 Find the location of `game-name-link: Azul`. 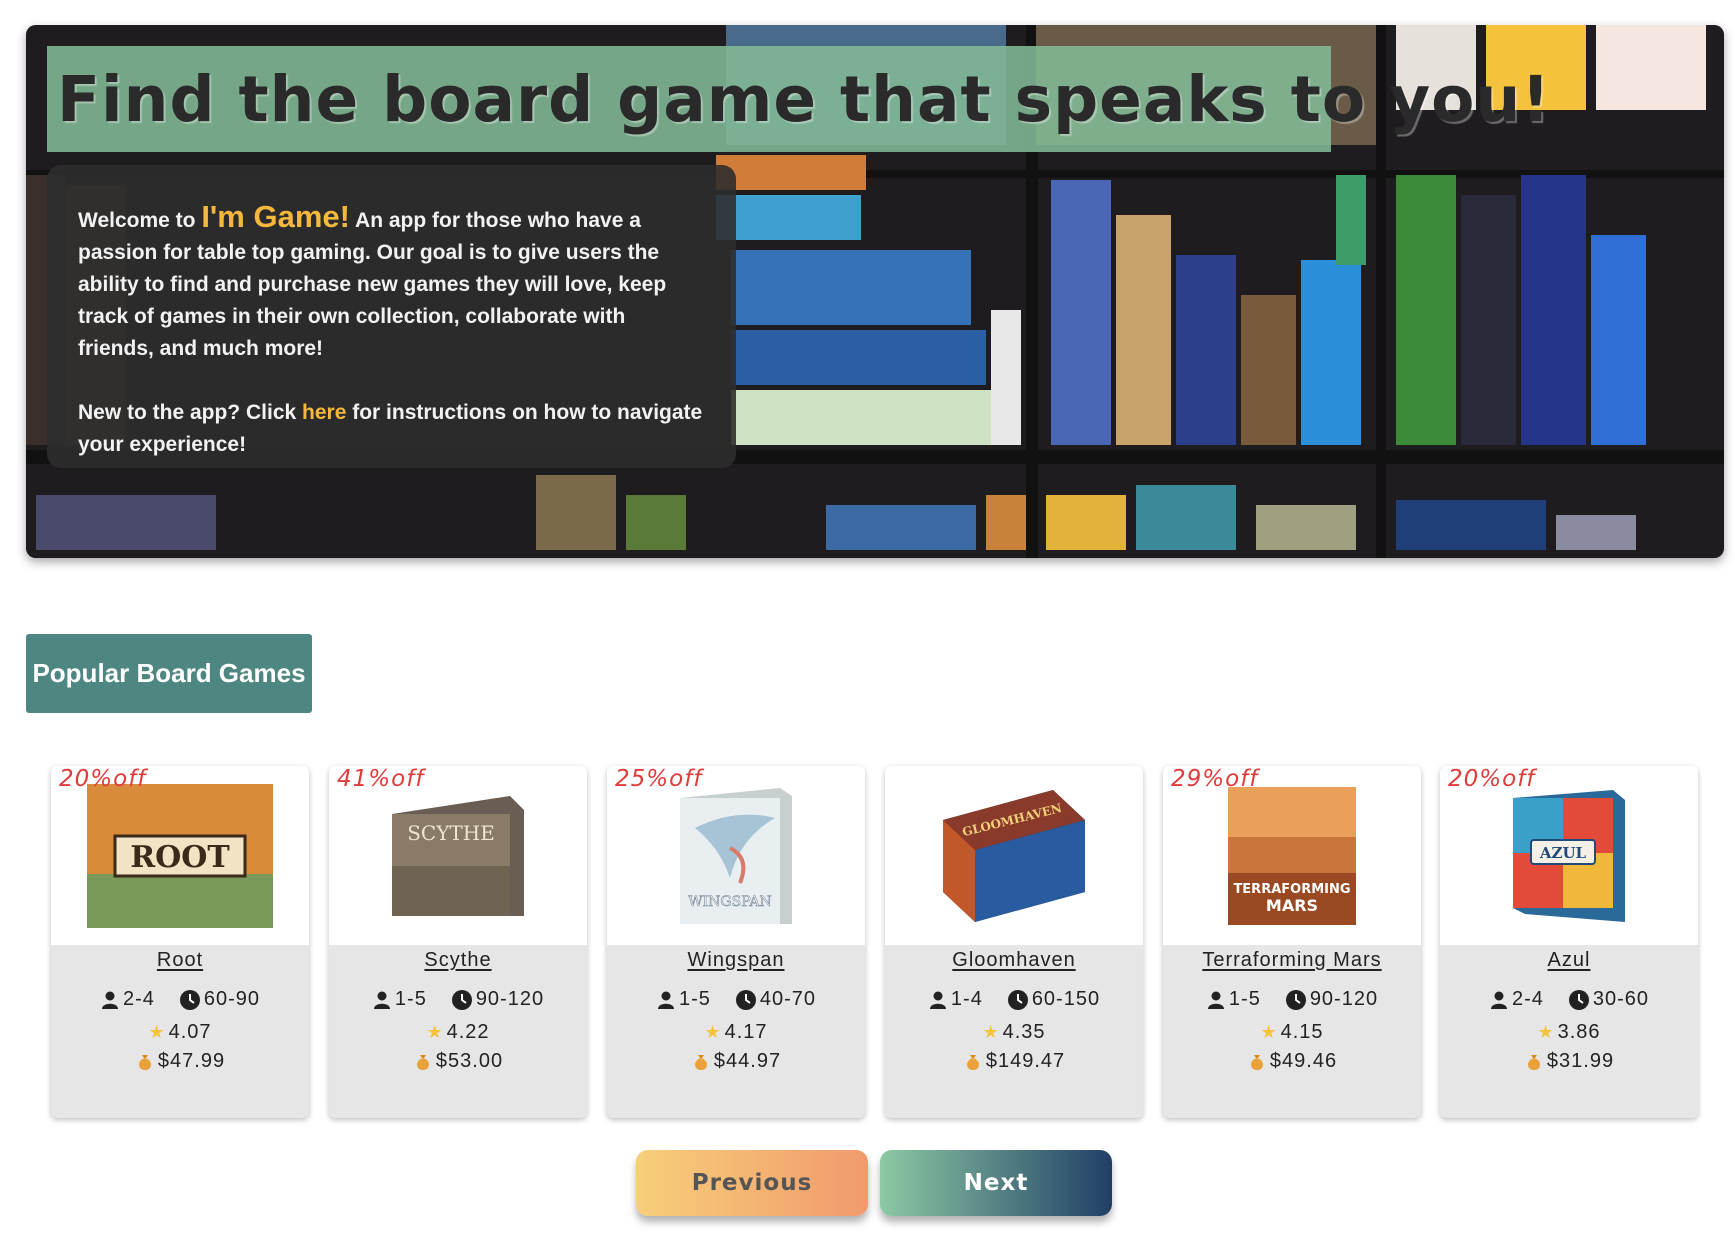

game-name-link: Azul is located at coordinates (1569, 960).